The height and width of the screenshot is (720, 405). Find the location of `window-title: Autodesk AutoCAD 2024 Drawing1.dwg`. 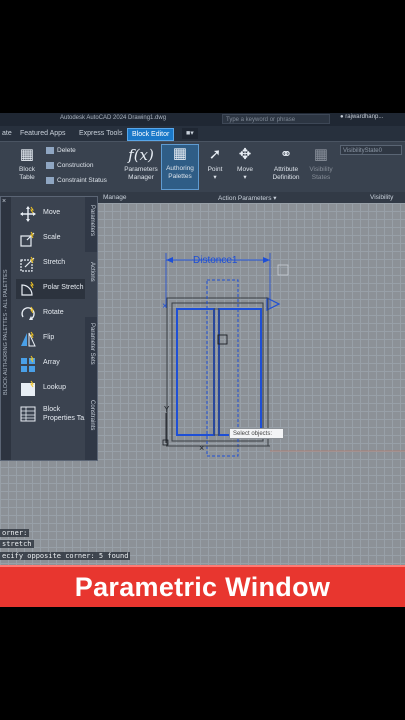

window-title: Autodesk AutoCAD 2024 Drawing1.dwg is located at coordinates (113, 118).